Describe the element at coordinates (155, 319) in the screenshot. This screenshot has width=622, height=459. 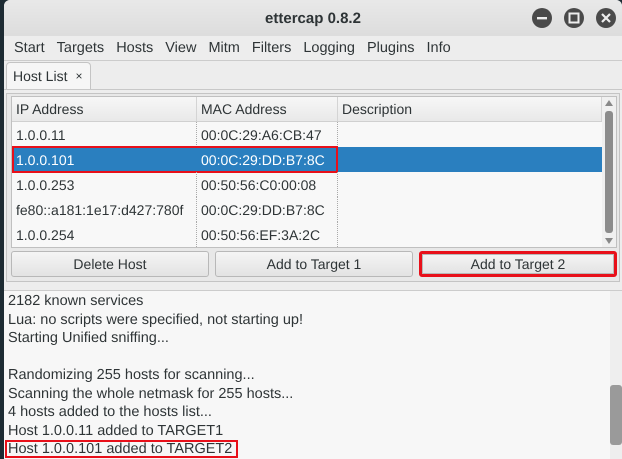
I see `log-line: Lua: no scripts were specified, not starting up!` at that location.